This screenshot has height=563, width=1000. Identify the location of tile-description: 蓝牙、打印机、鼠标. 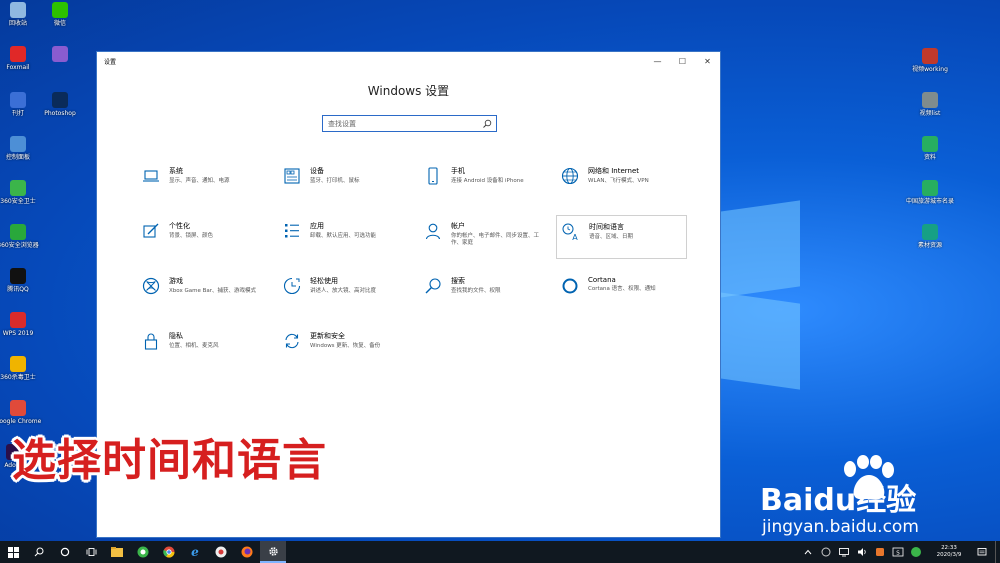
(335, 181).